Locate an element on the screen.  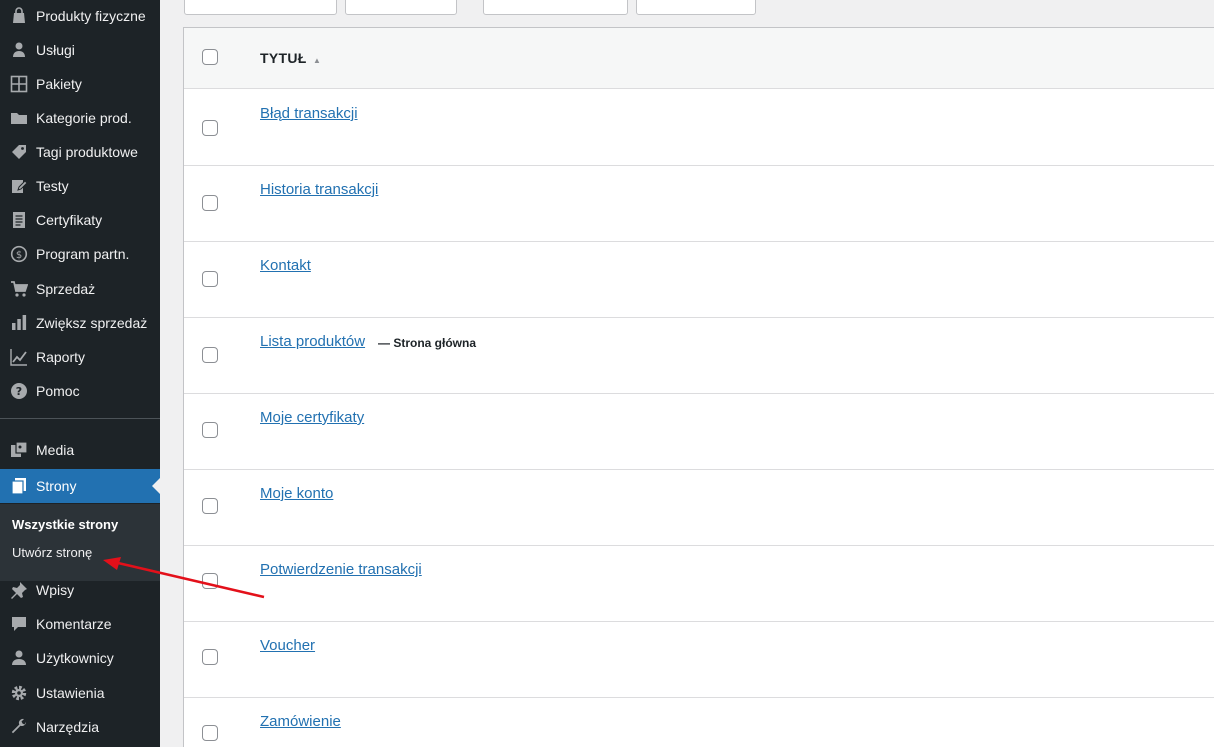
menu-item-narzedzia: Narzędzia is located at coordinates (80, 727).